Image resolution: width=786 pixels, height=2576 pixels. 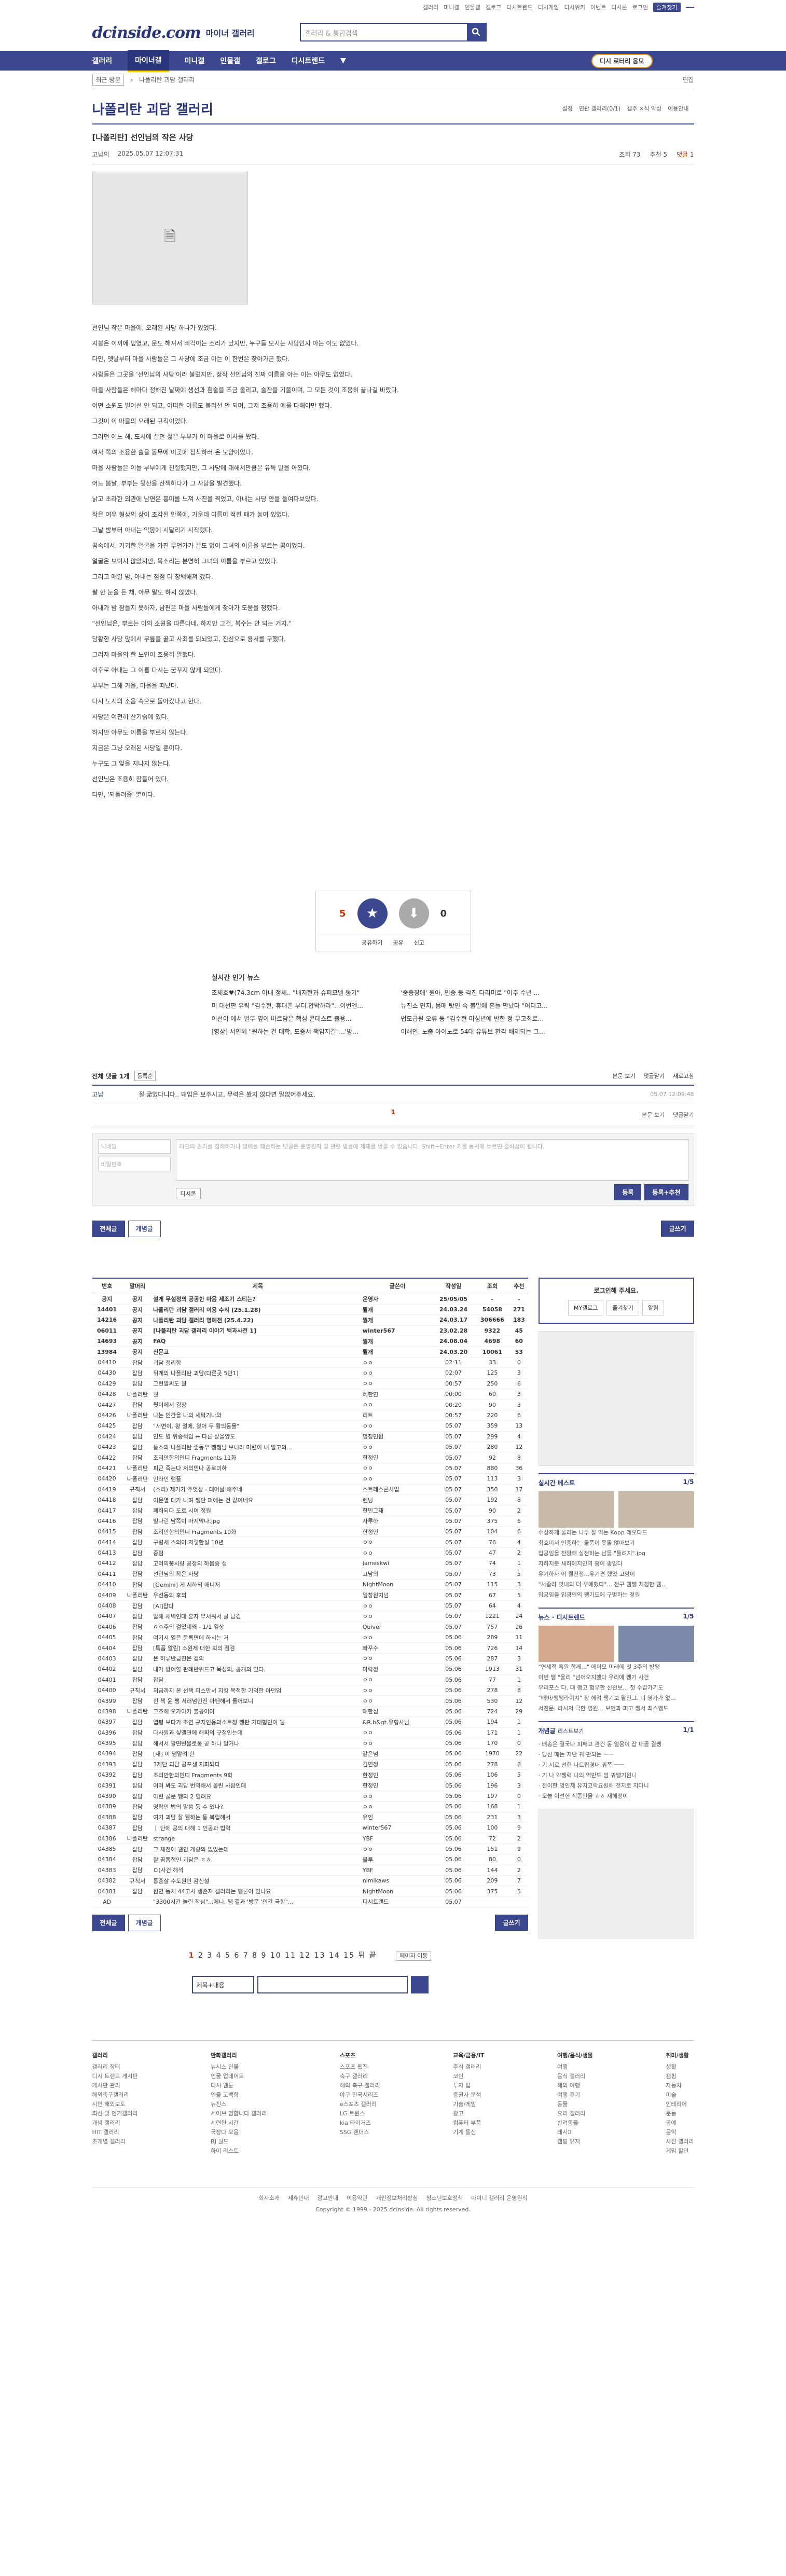 I want to click on footer-link: 해외 축구 갤러리, so click(x=360, y=2085).